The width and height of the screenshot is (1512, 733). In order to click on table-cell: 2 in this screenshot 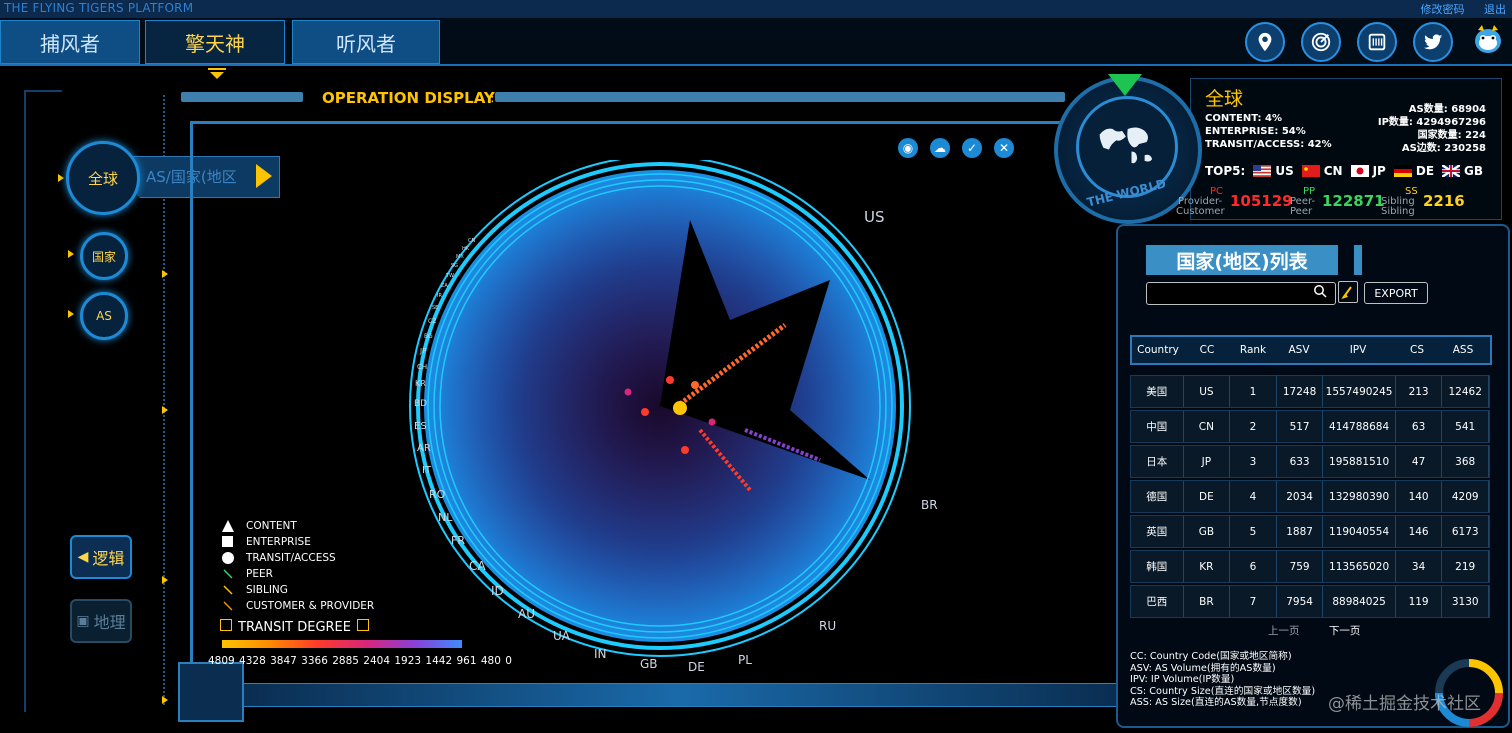, I will do `click(1253, 426)`.